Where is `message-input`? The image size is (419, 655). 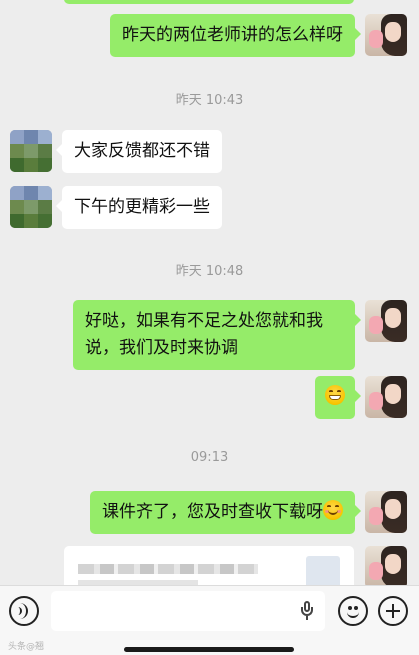 message-input is located at coordinates (188, 611).